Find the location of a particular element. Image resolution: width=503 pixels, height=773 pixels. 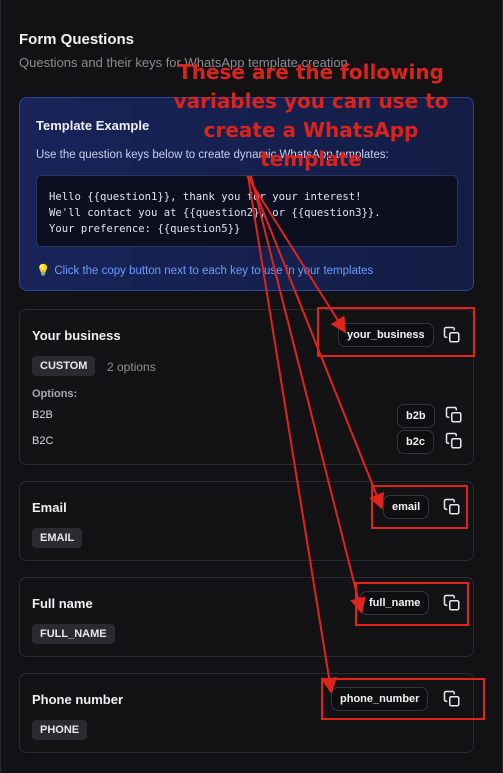

lightbulb-icon: 💡 is located at coordinates (43, 271).